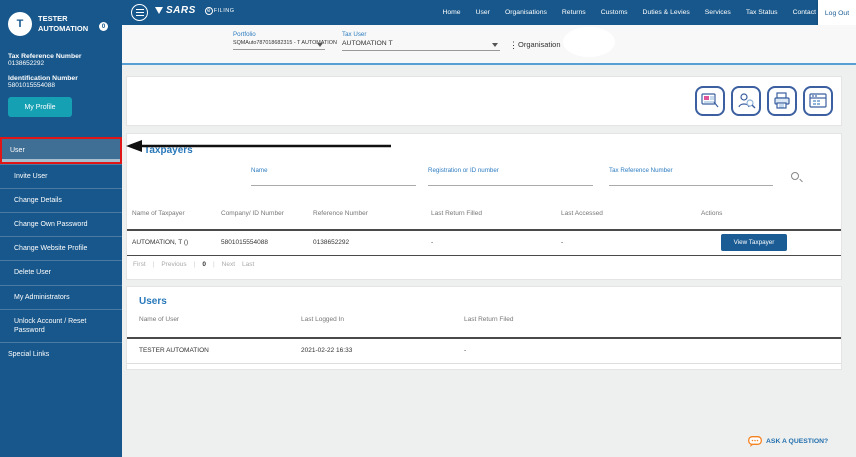  I want to click on pagination: First | Previous | 0 | Next Last, so click(193, 264).